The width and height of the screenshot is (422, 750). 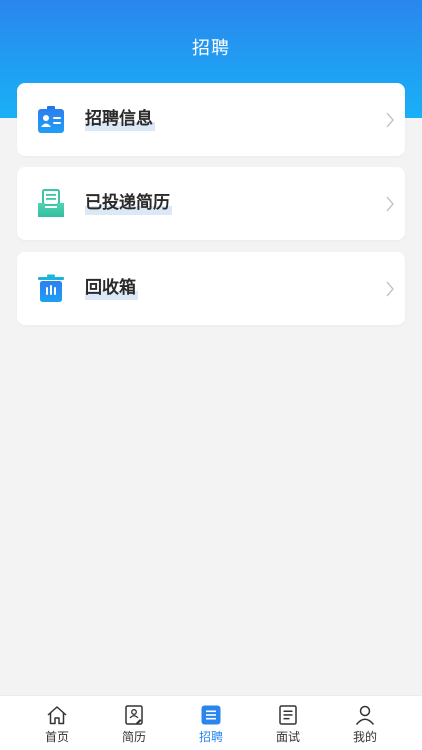 What do you see at coordinates (133, 737) in the screenshot?
I see `tab-label: 简历` at bounding box center [133, 737].